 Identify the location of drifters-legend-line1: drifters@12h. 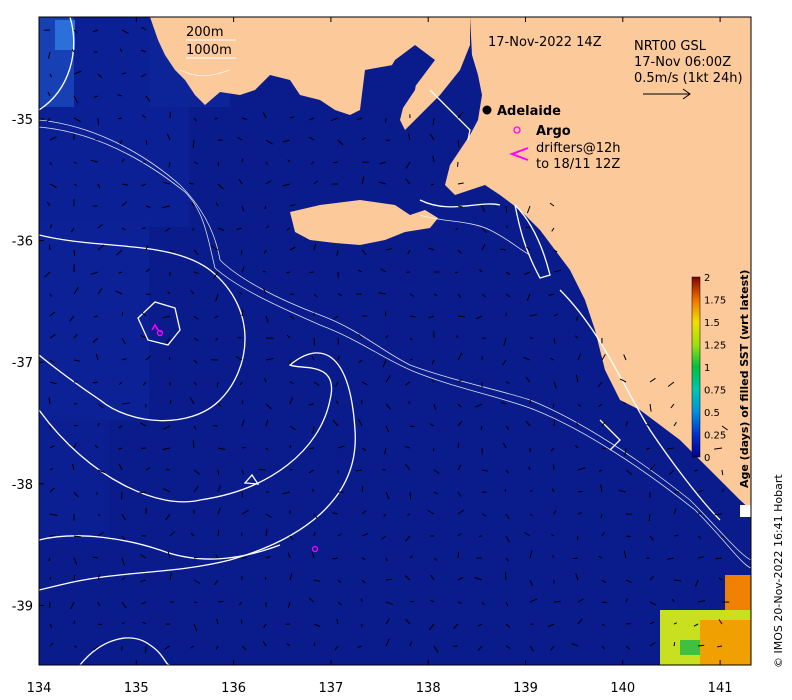
(578, 148).